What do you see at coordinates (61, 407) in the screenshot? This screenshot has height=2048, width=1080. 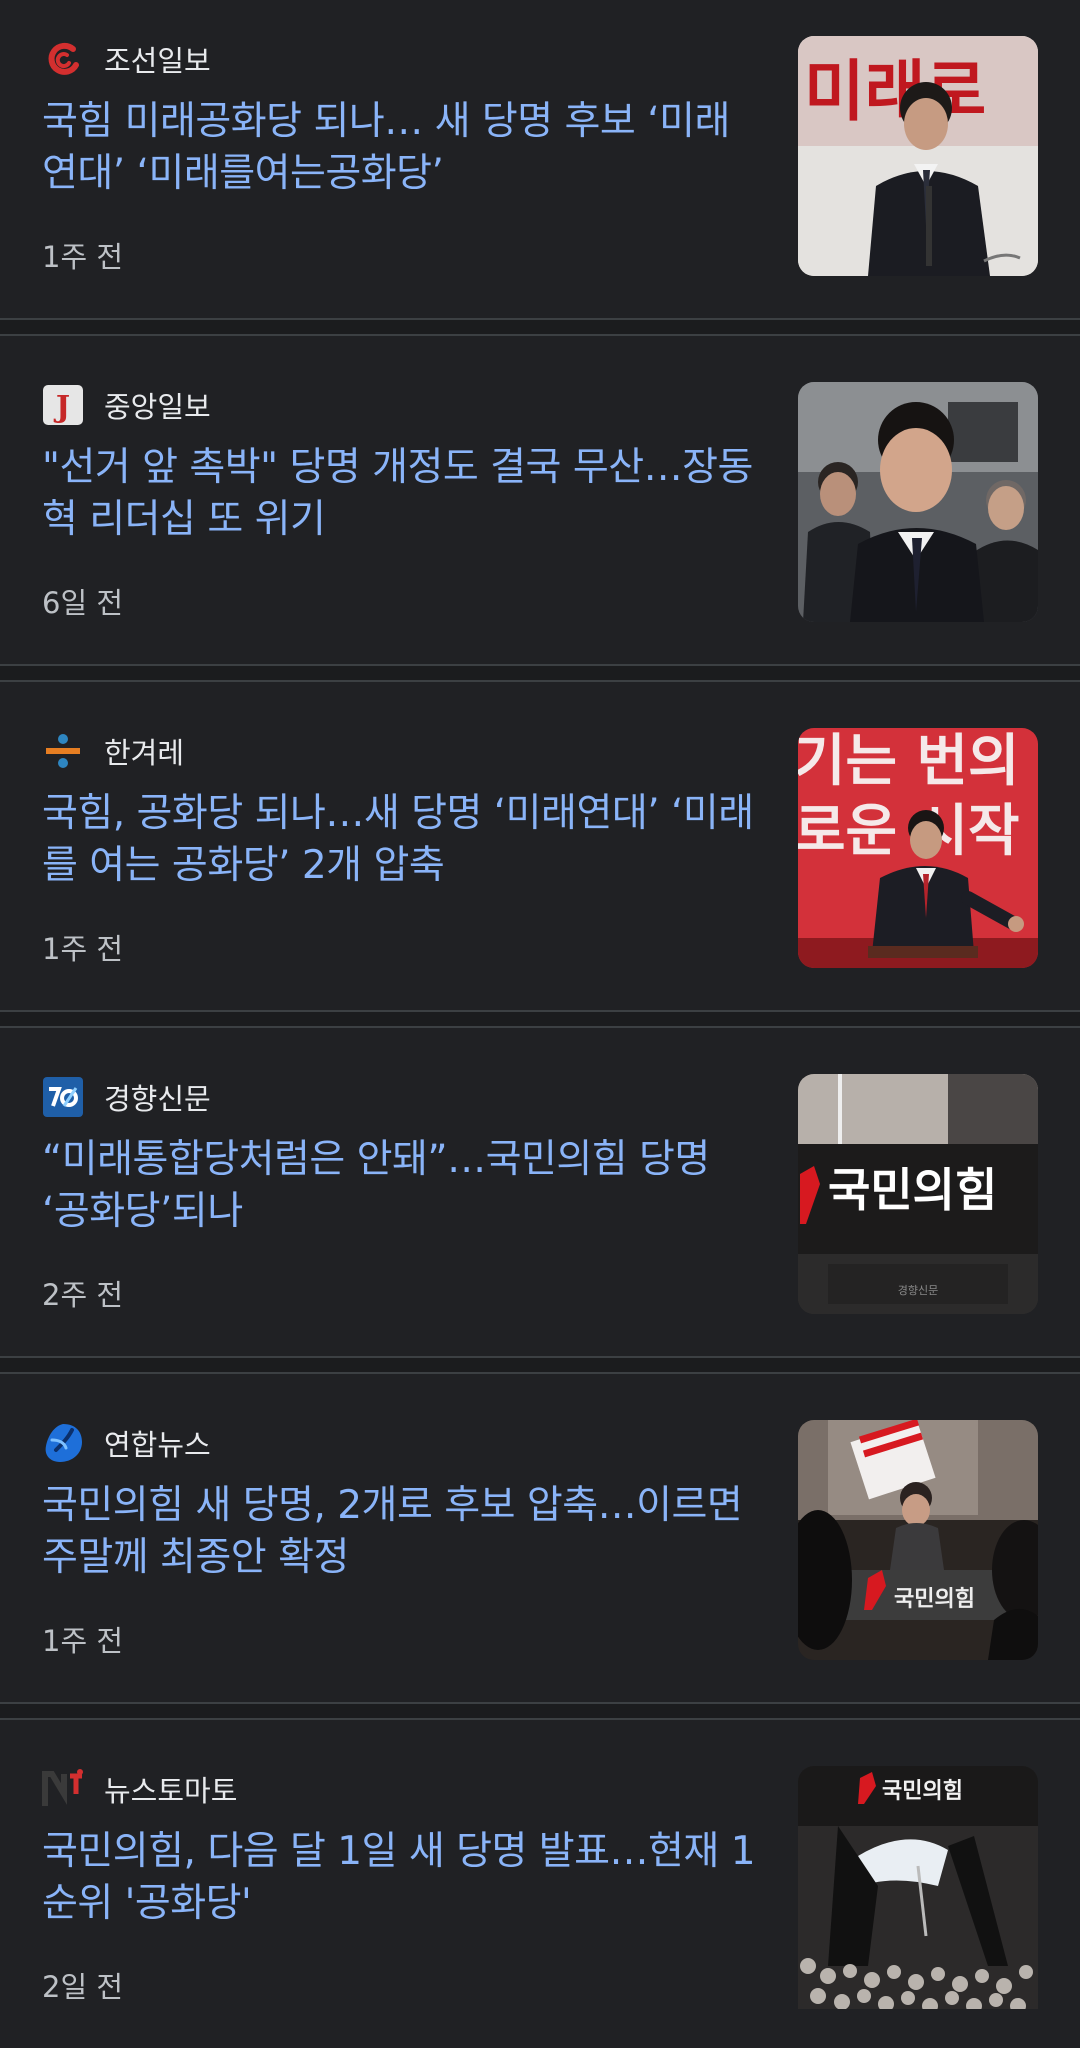 I see `svg-text: J` at bounding box center [61, 407].